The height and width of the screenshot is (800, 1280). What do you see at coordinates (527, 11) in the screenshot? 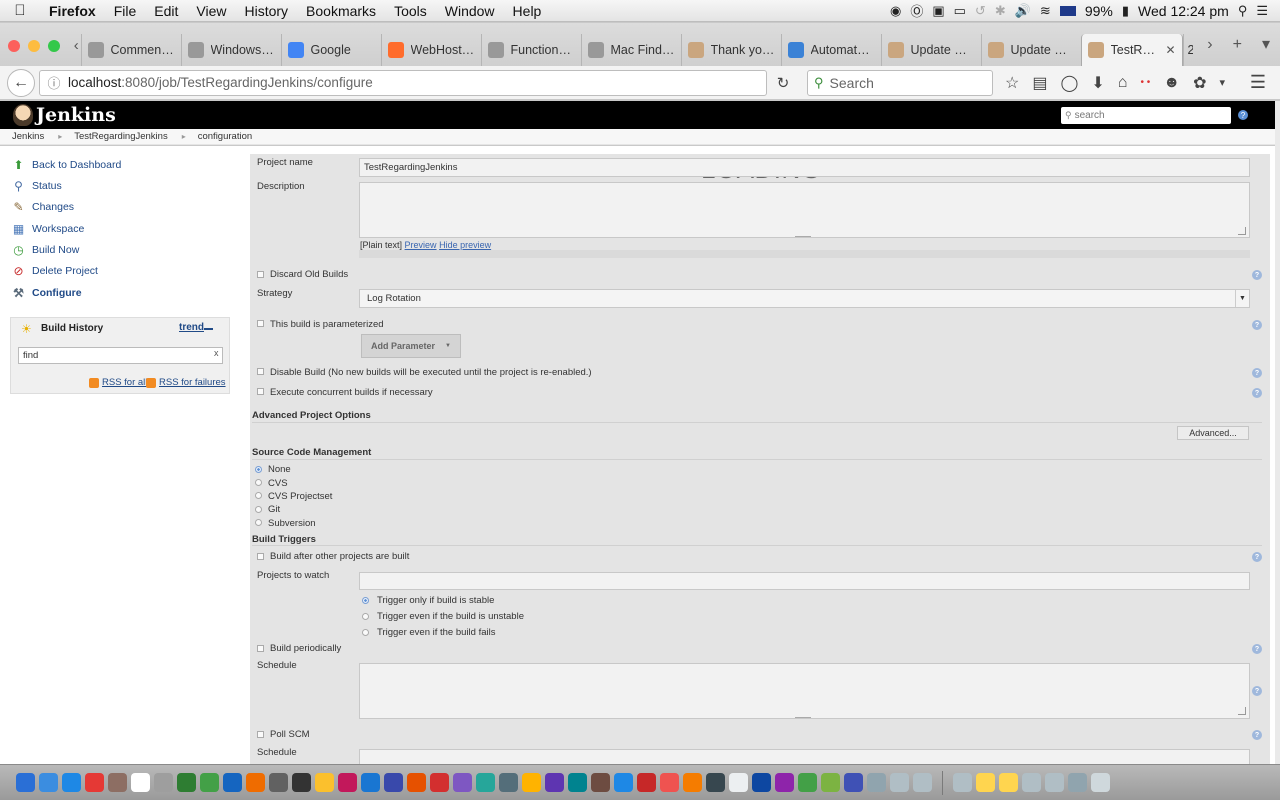
I see `menu-help: Help` at bounding box center [527, 11].